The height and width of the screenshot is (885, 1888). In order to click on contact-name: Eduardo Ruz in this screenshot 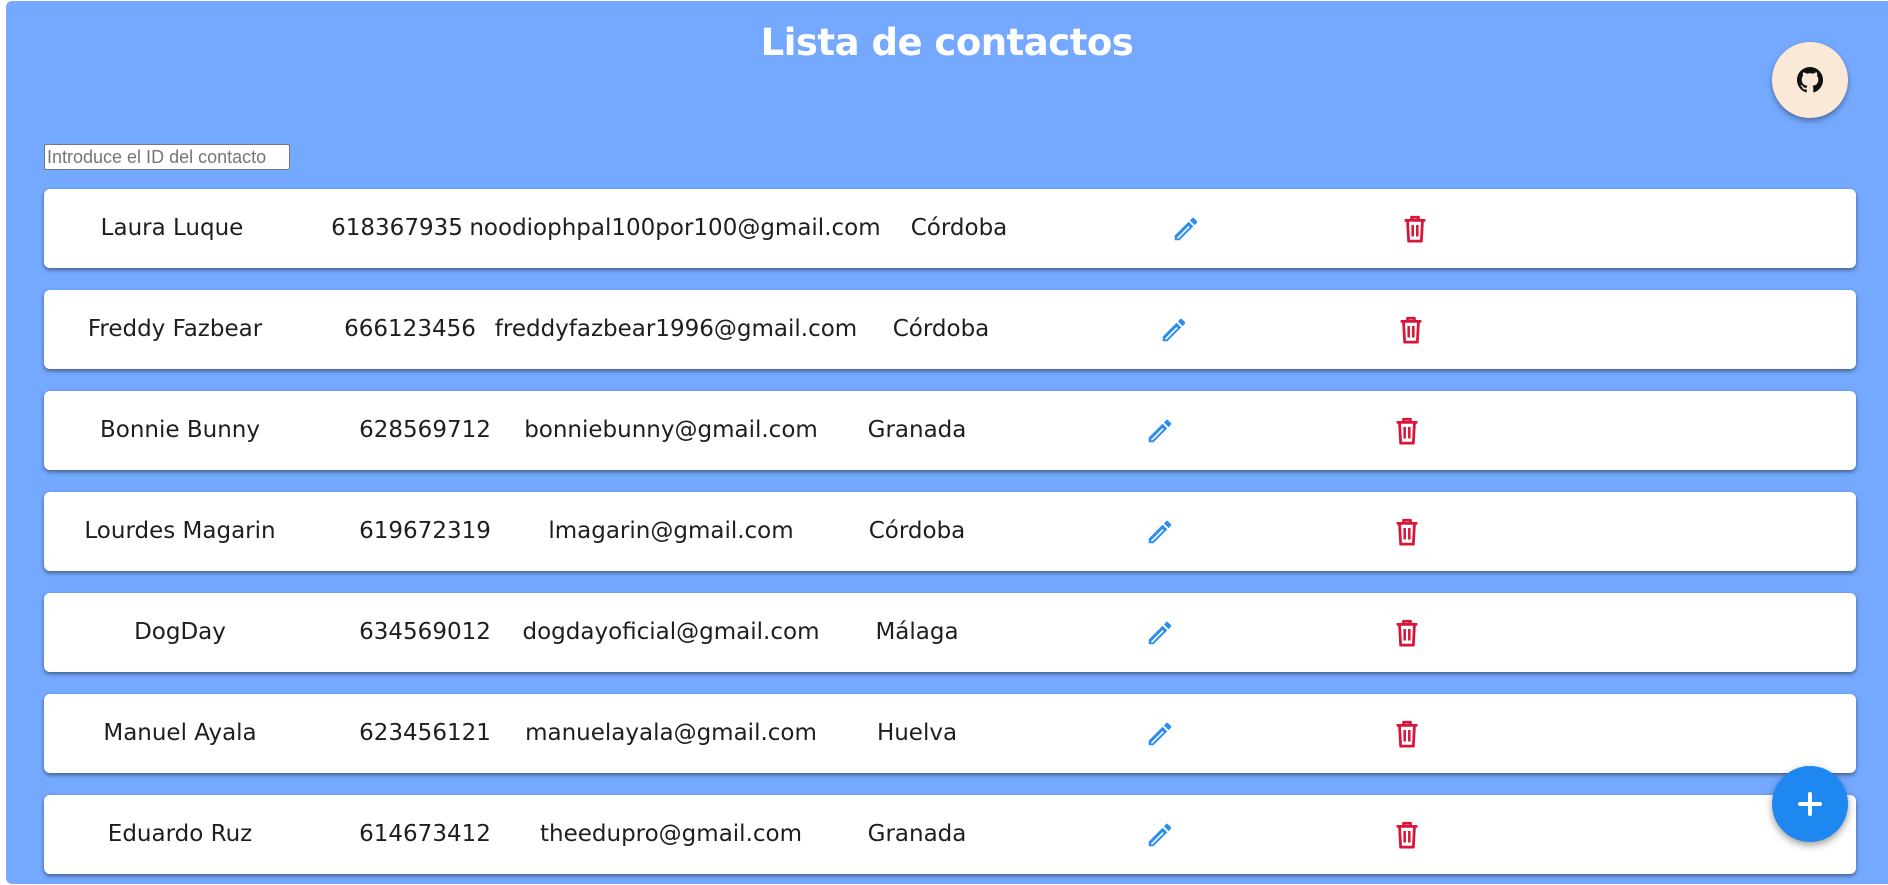, I will do `click(180, 834)`.